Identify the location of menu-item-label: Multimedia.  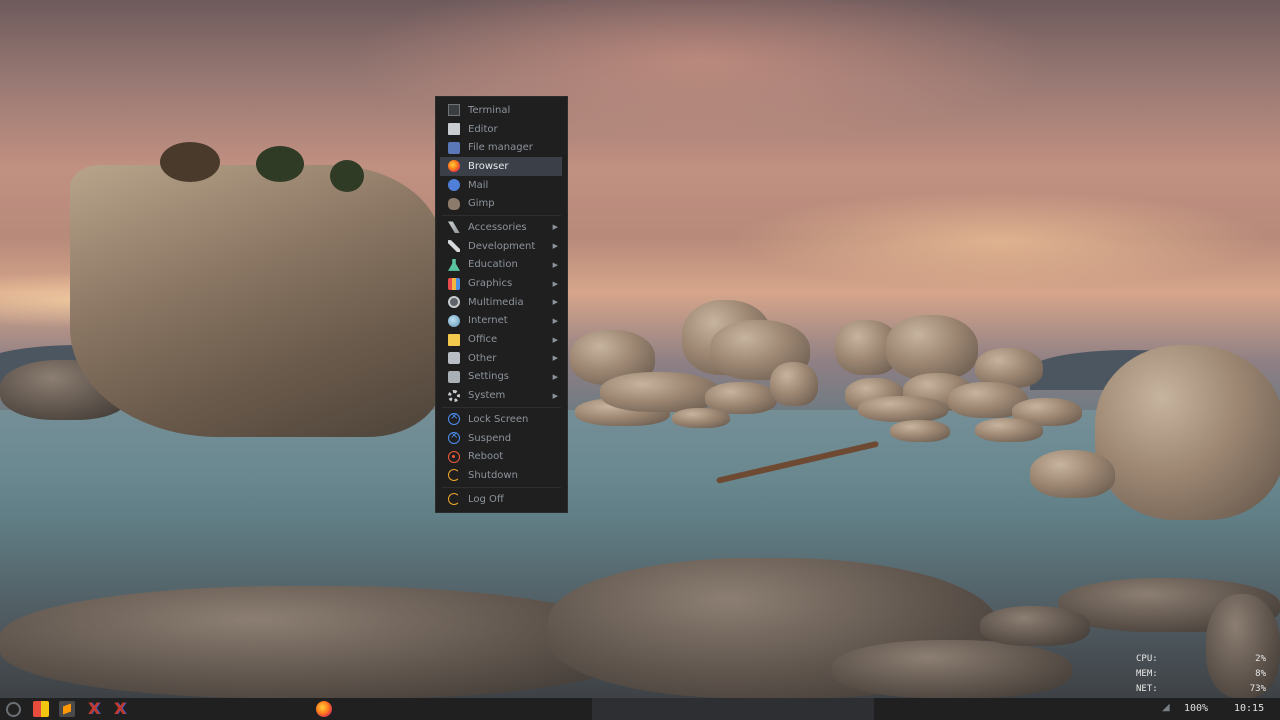
(496, 302).